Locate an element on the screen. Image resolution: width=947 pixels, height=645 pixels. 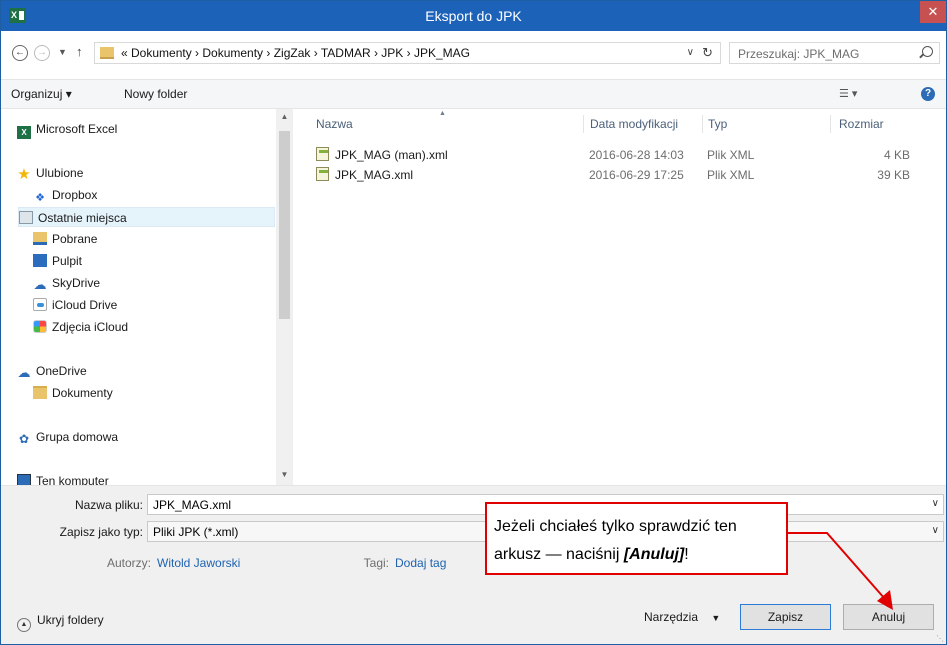
icloud-photos-icon is located at coordinates (40, 326).